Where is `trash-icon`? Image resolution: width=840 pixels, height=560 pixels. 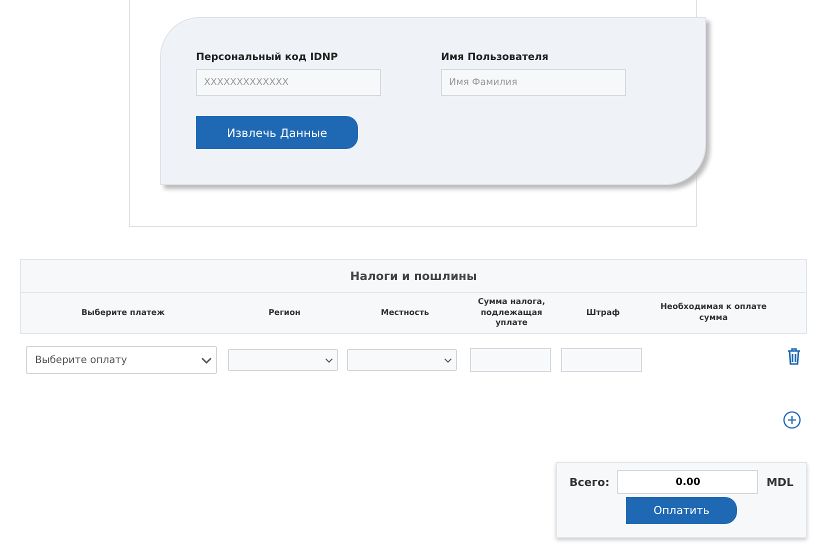 trash-icon is located at coordinates (794, 356).